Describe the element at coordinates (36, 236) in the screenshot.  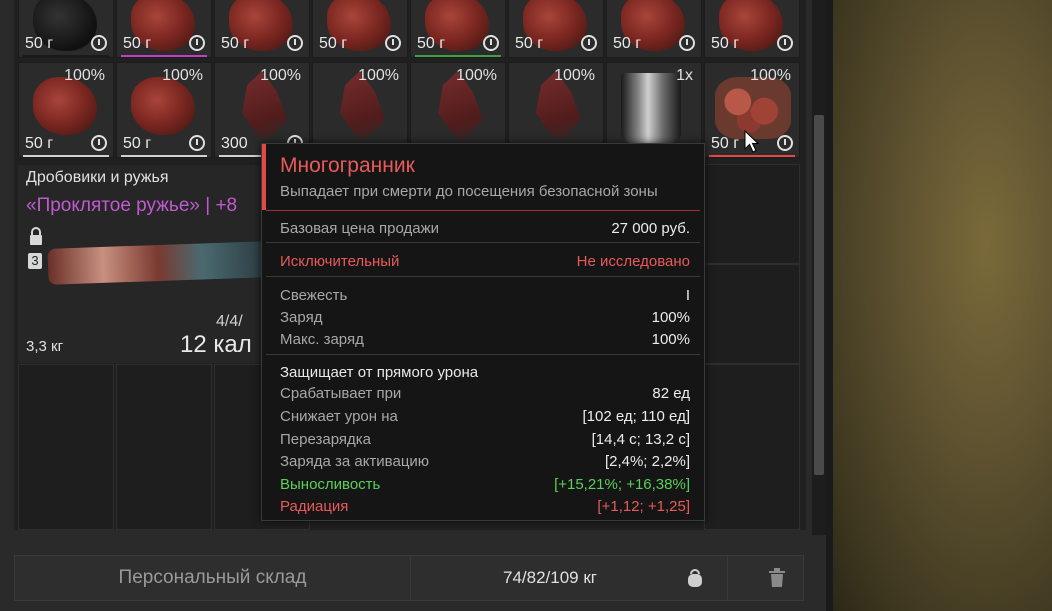
I see `lock-icon` at that location.